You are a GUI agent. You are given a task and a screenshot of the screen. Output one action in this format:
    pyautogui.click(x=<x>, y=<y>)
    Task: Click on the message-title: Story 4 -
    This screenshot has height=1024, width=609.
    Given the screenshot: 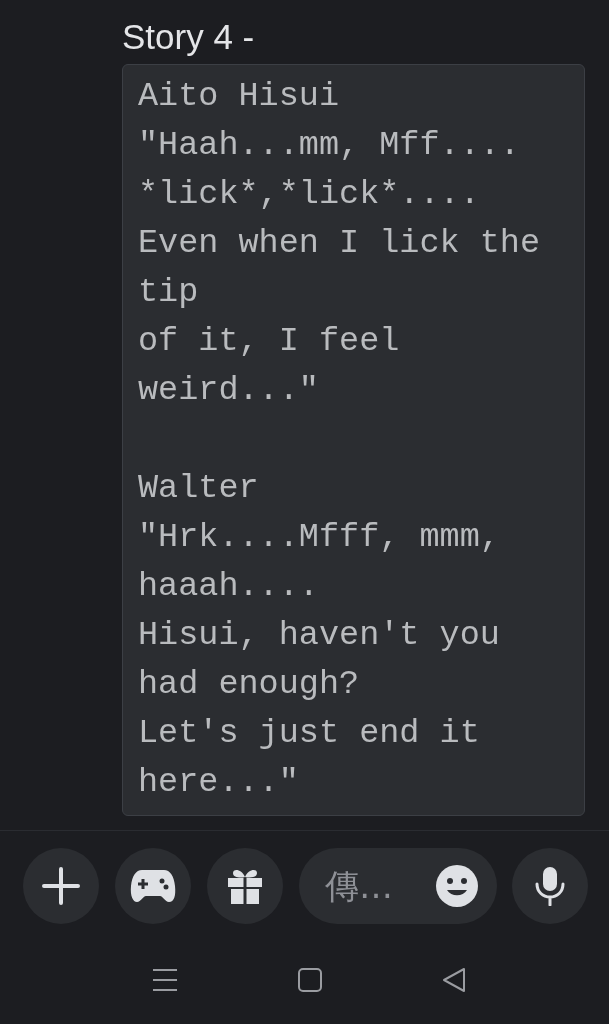 What is the action you would take?
    pyautogui.click(x=189, y=37)
    